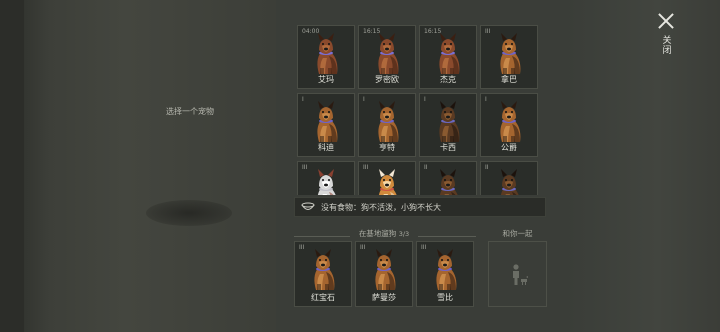  I want to click on with-you-label: 和你一起, so click(517, 233).